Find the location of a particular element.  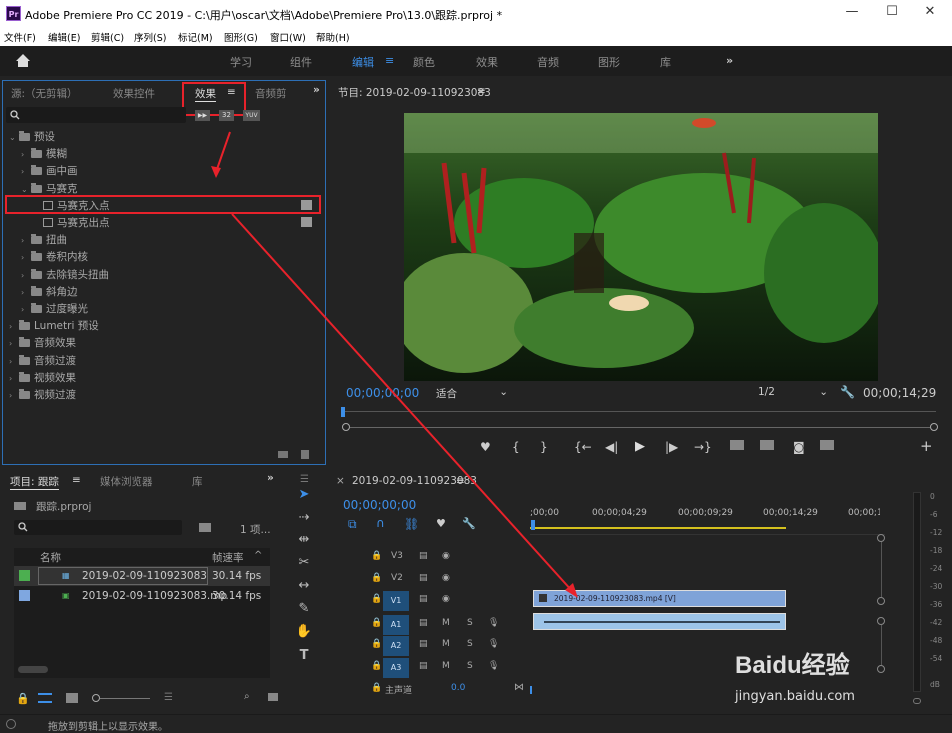

step-back-icon: ◀| is located at coordinates (611, 447).